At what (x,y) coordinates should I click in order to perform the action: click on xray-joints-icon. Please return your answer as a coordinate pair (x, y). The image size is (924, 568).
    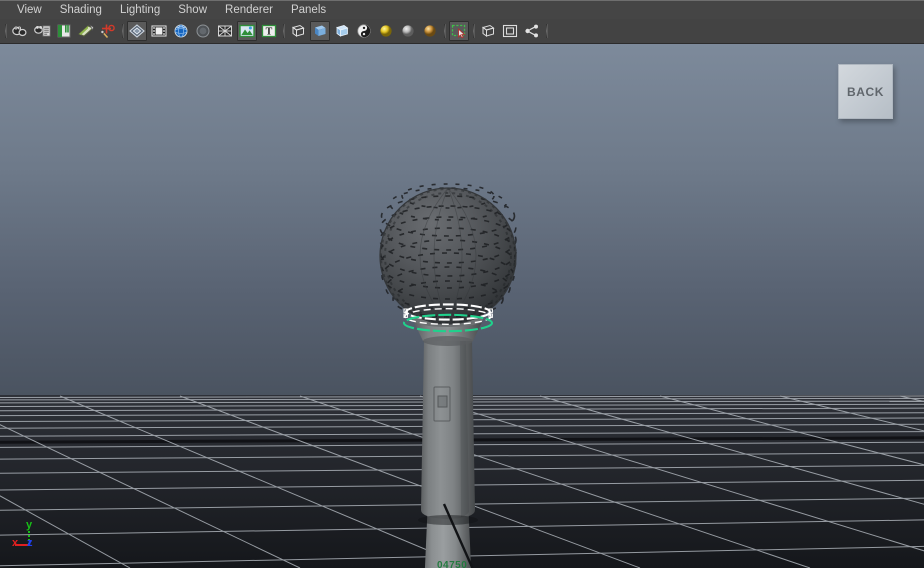
    Looking at the image, I should click on (225, 31).